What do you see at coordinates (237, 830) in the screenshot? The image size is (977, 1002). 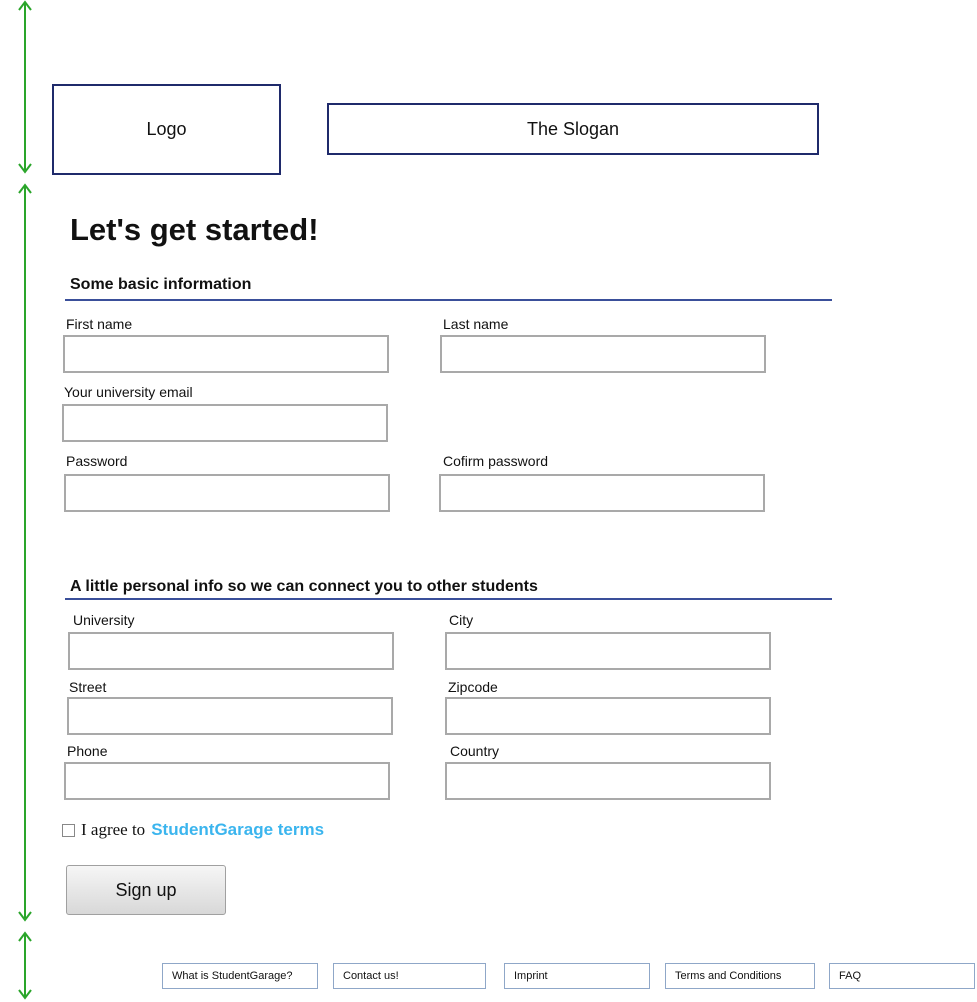 I see `terms-link: StudentGarage terms` at bounding box center [237, 830].